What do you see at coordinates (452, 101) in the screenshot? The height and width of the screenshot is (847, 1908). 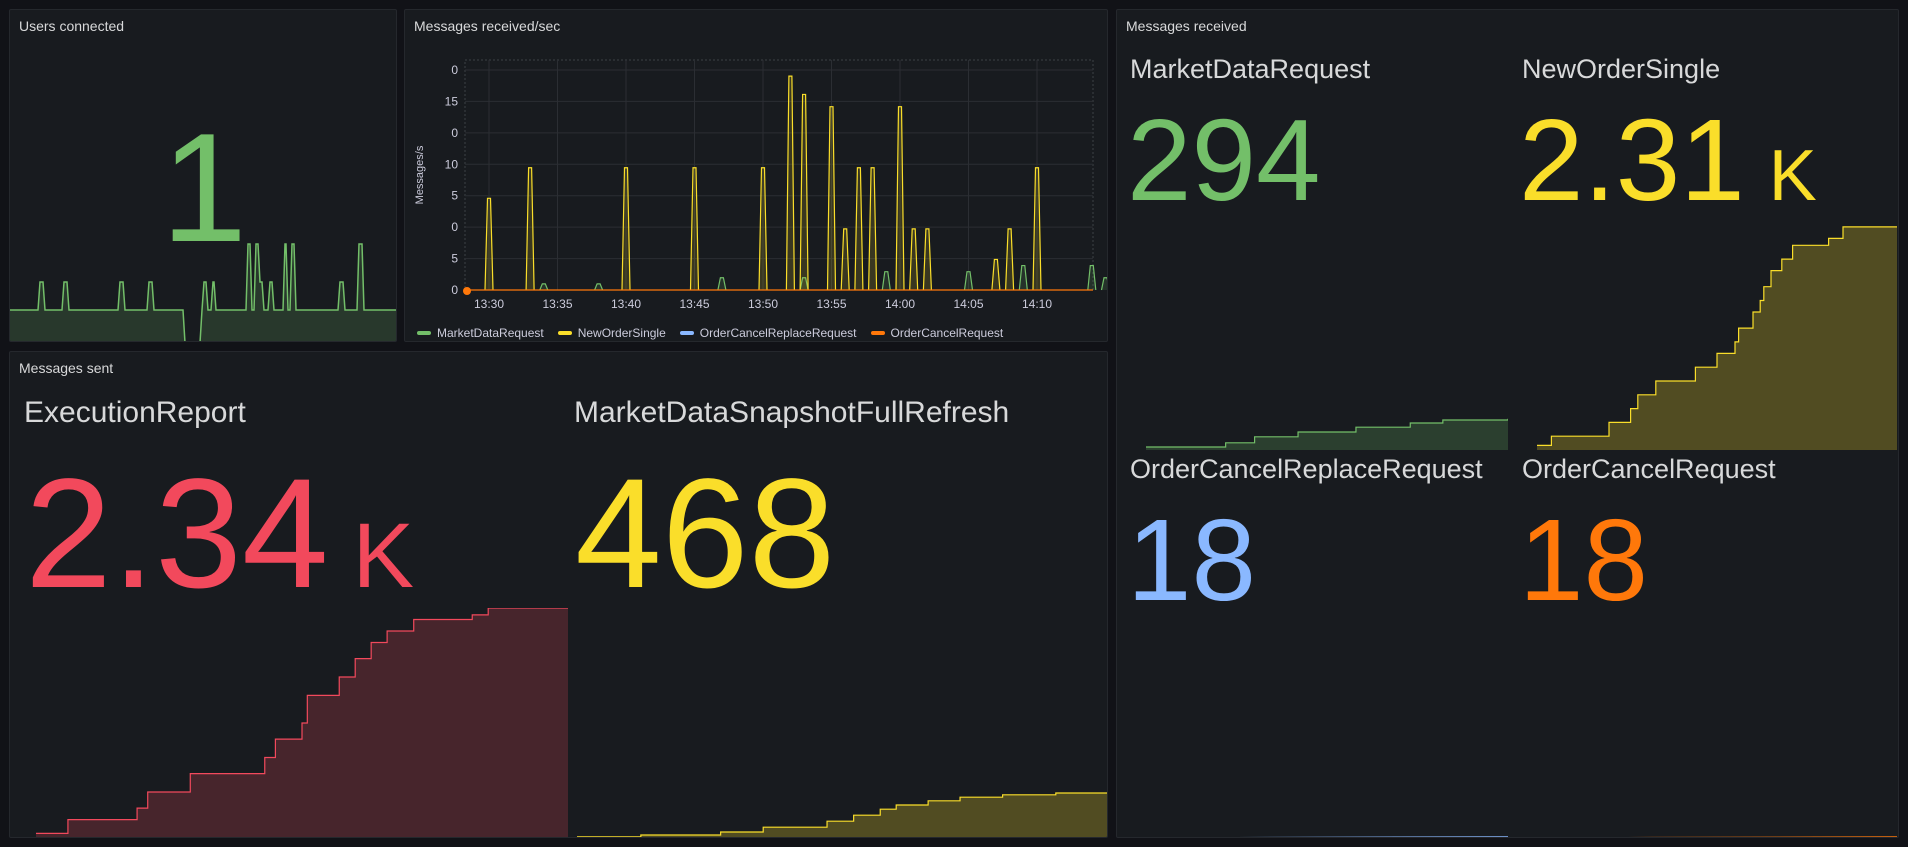 I see `y-tick-label: 15` at bounding box center [452, 101].